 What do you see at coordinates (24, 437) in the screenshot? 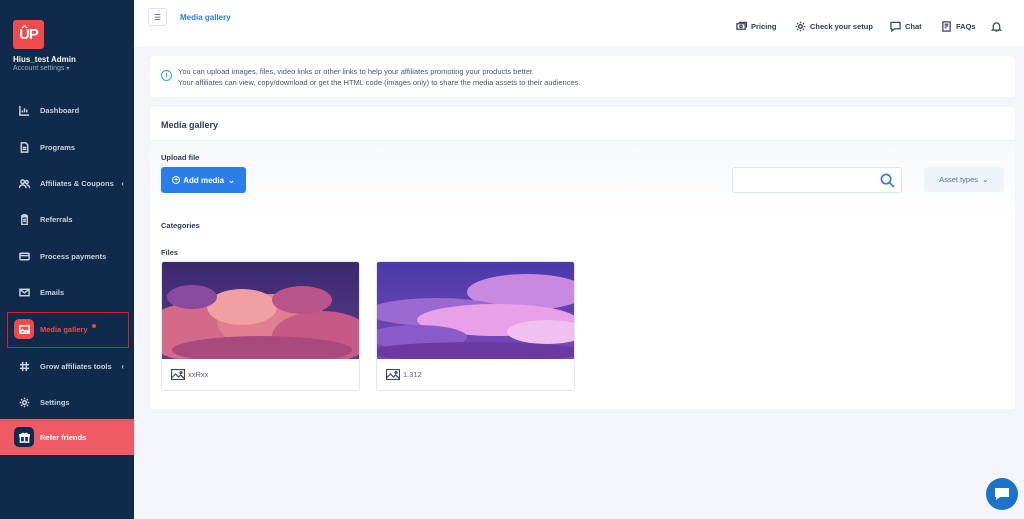
I see `gift-icon` at bounding box center [24, 437].